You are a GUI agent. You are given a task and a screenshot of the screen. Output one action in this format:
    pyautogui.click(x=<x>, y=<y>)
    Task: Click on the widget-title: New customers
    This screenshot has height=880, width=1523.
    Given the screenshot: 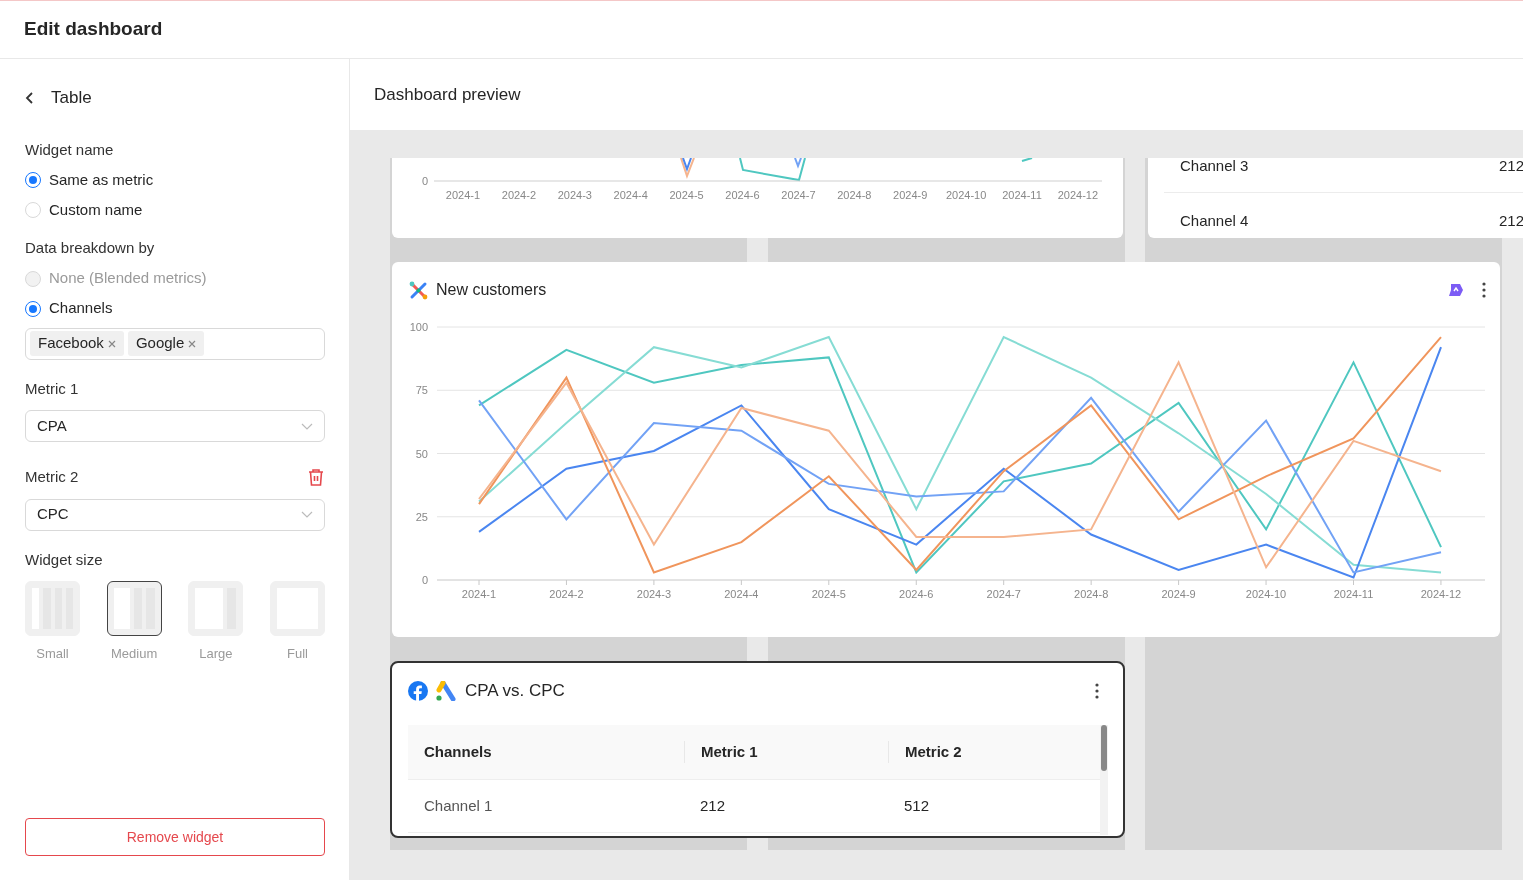 What is the action you would take?
    pyautogui.click(x=492, y=290)
    